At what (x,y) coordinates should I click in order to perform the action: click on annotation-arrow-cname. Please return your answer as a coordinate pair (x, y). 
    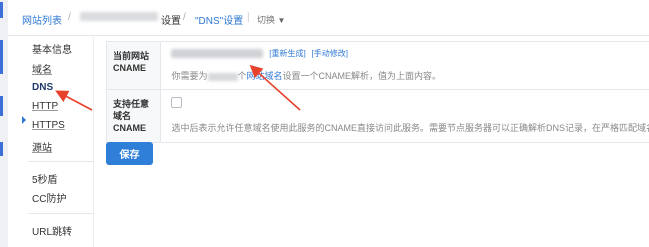
    Looking at the image, I should click on (275, 87).